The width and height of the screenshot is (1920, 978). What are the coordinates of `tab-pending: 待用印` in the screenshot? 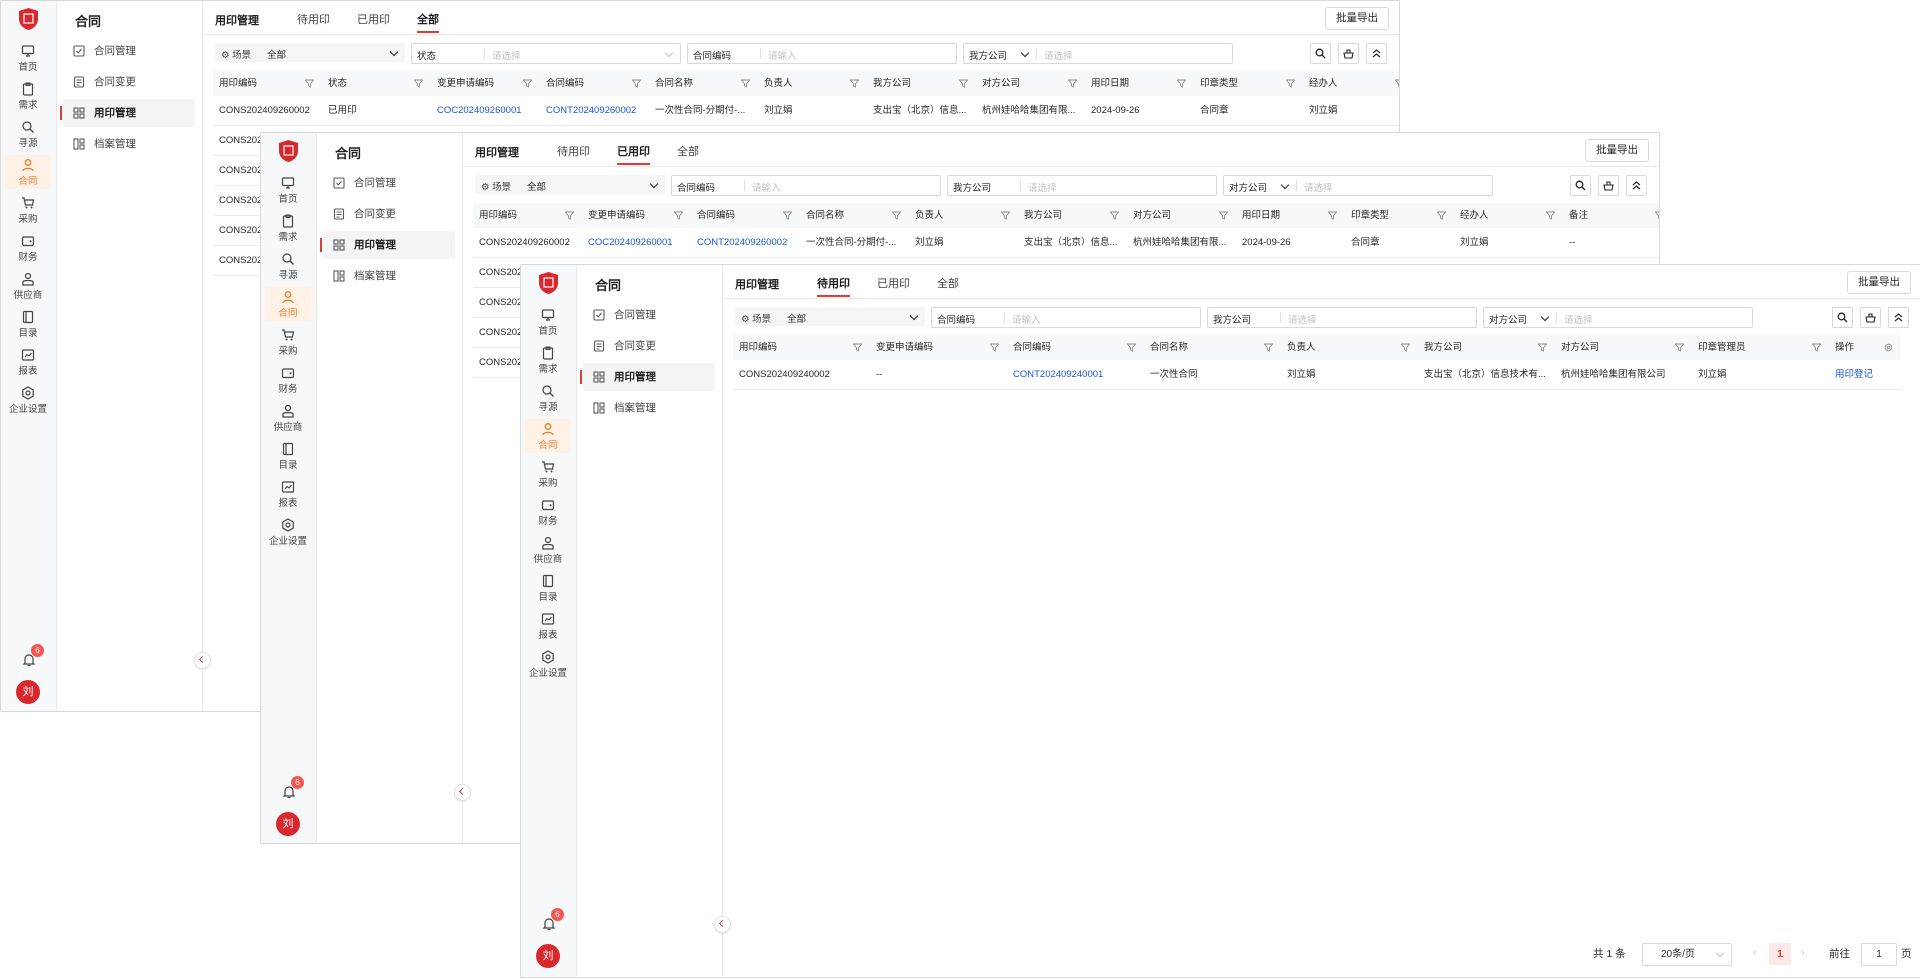 It's located at (573, 151).